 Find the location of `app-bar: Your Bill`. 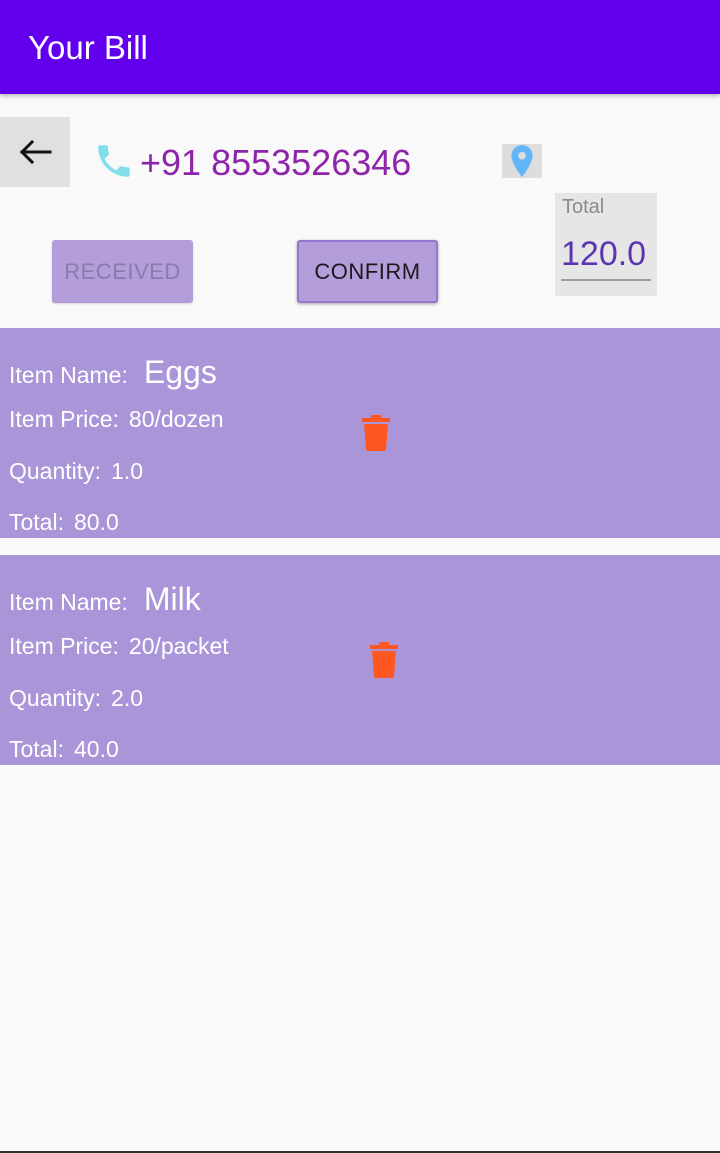

app-bar: Your Bill is located at coordinates (360, 47).